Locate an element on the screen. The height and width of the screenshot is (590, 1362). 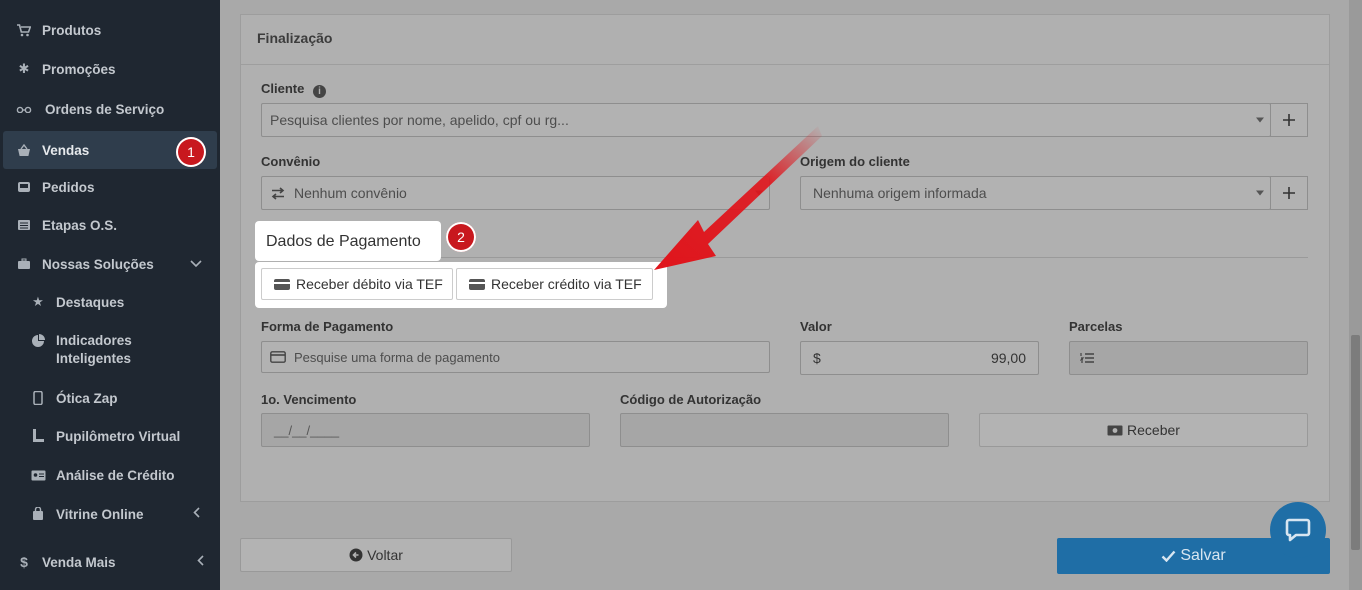
receber-credito-tef-button: Receber crédito via TEF is located at coordinates (554, 284).